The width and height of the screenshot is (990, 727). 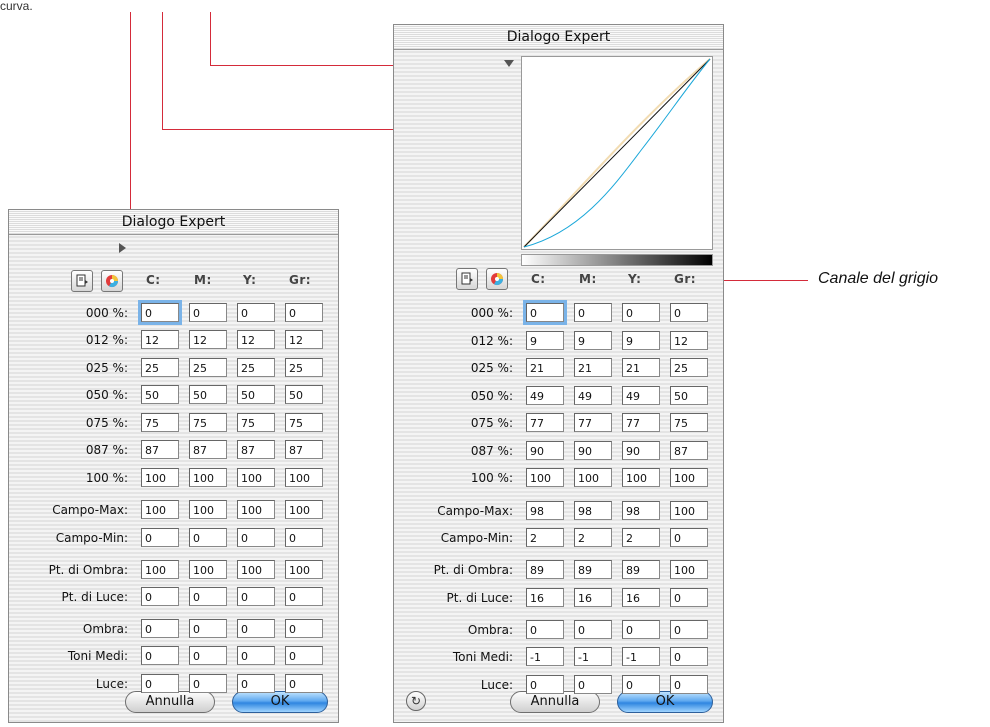 What do you see at coordinates (593, 537) in the screenshot?
I see `value-field-m: 2` at bounding box center [593, 537].